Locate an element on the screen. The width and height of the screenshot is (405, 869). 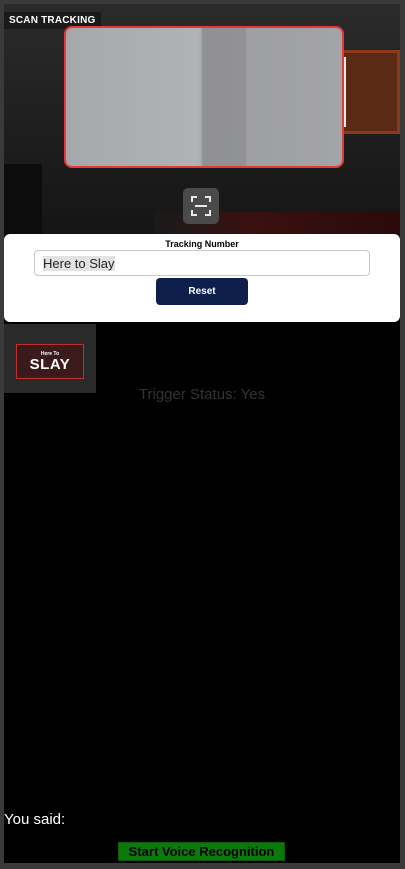
tracking-number-label: Tracking Number is located at coordinates (202, 244).